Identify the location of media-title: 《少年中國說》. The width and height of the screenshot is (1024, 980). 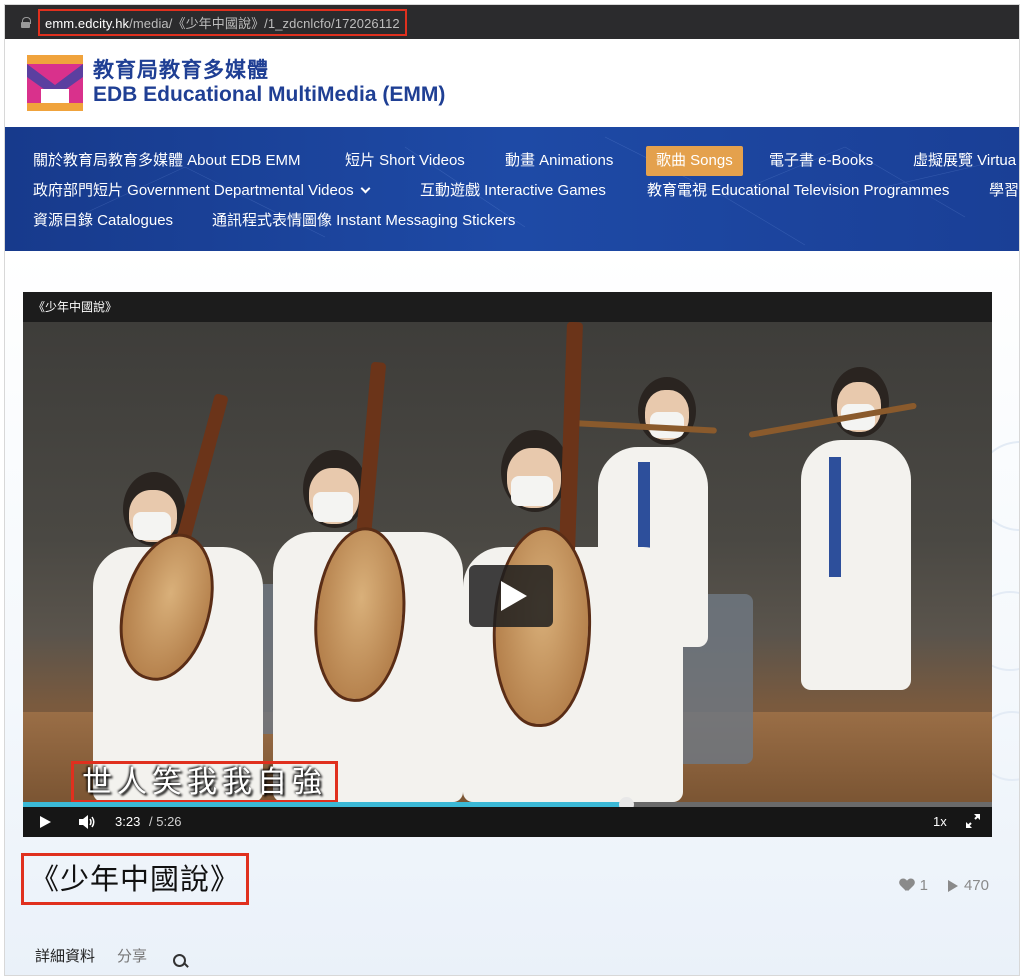
(135, 879).